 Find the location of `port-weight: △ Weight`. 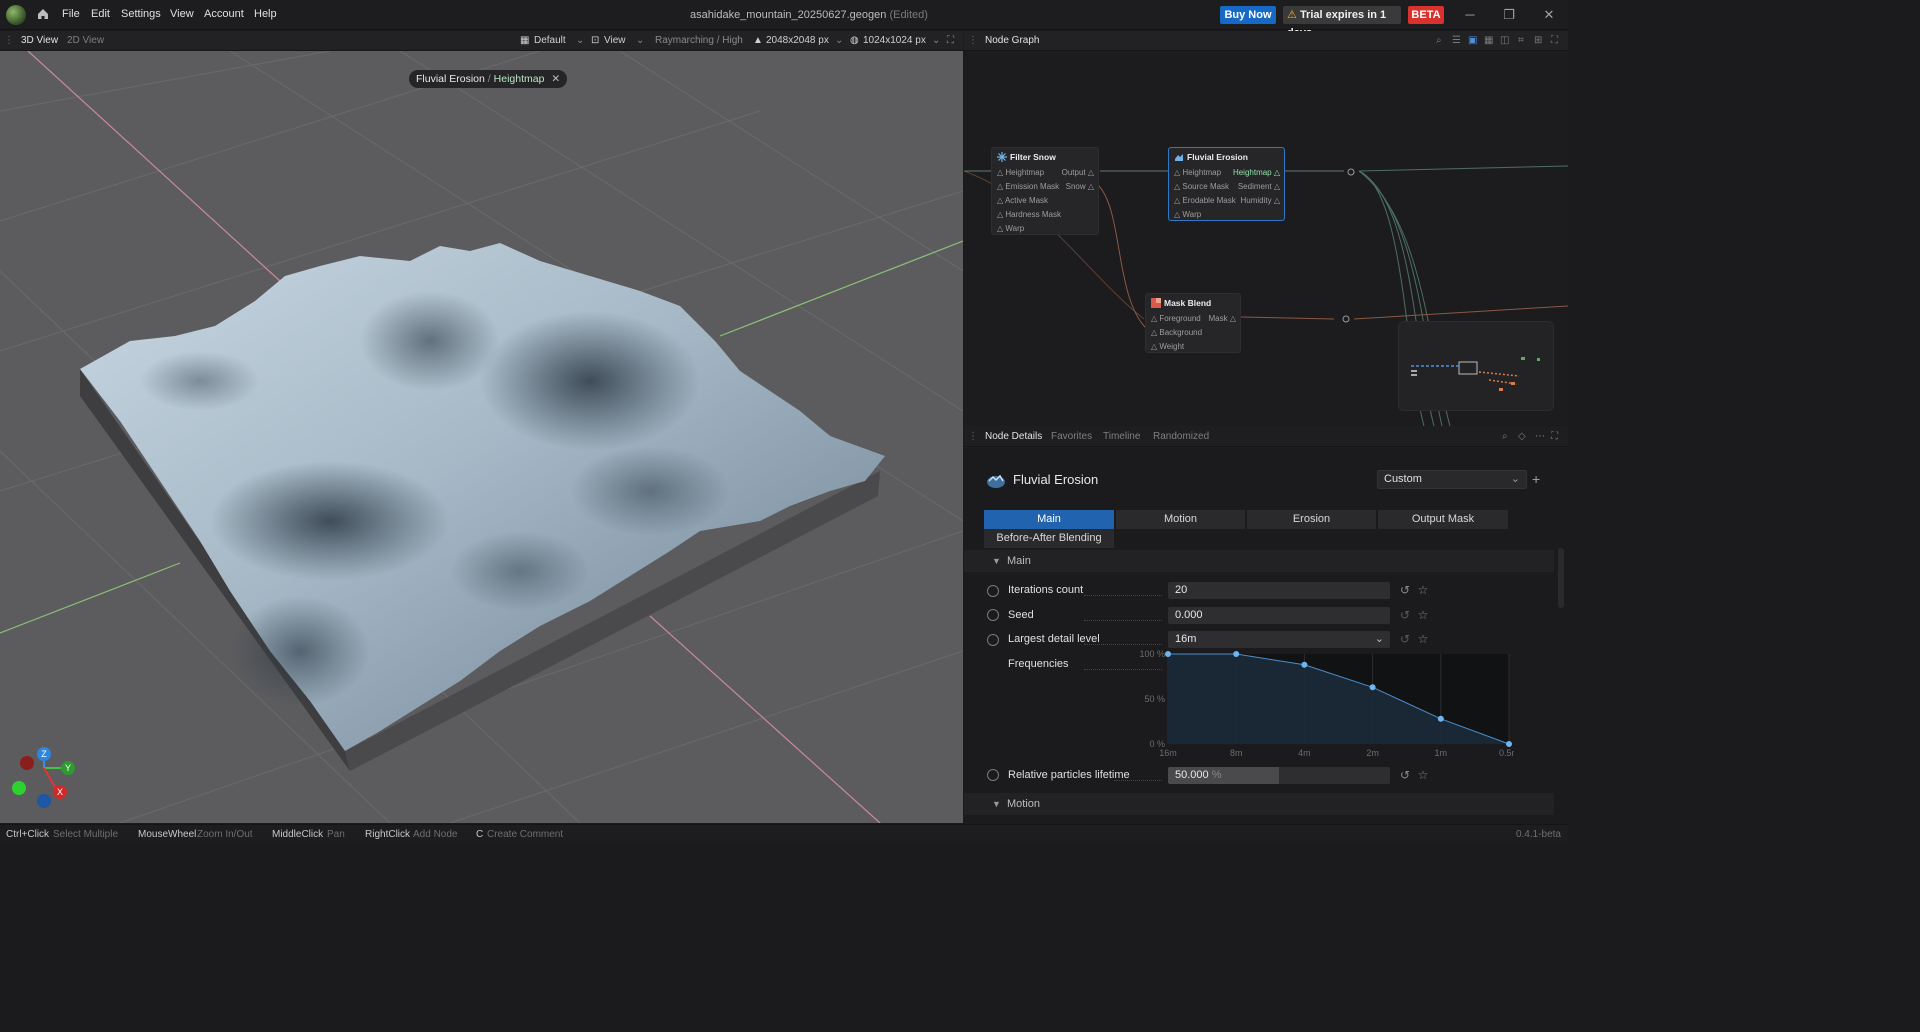

port-weight: △ Weight is located at coordinates (1167, 346).